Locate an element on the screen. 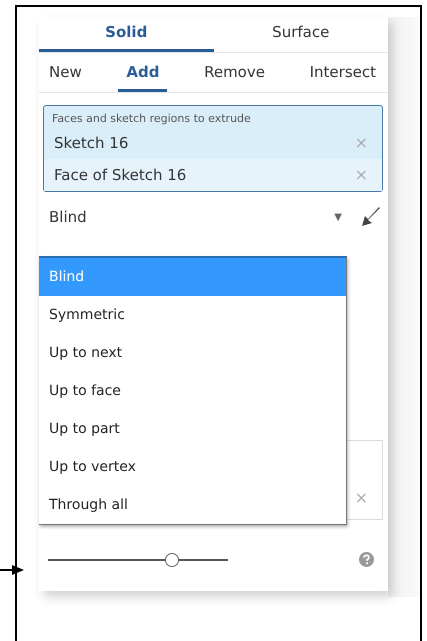 The image size is (427, 641). field-label: Faces and sketch regions to extrude is located at coordinates (151, 119).